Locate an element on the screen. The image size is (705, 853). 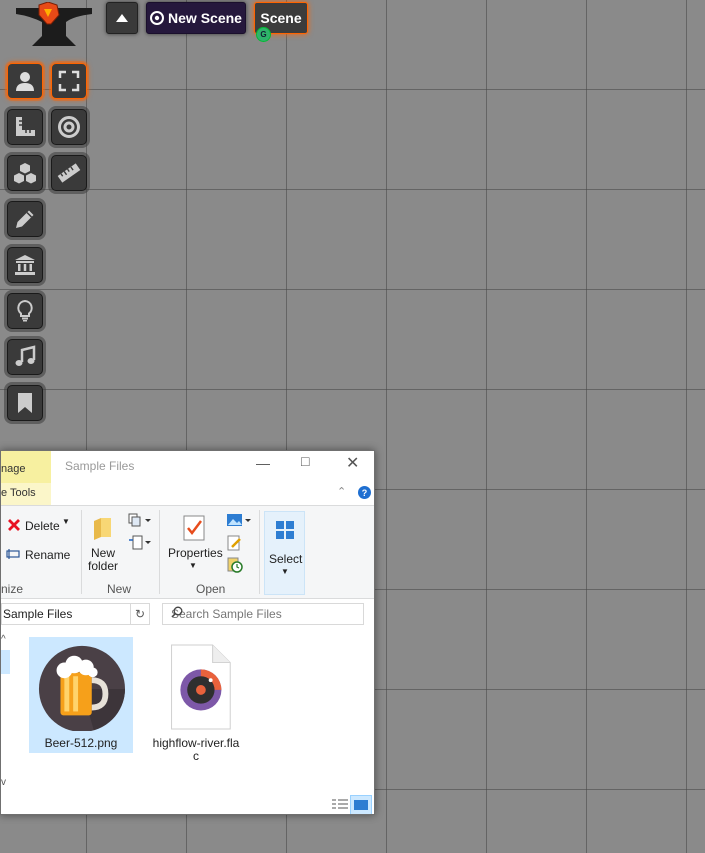
new-item-icon is located at coordinates (139, 520).